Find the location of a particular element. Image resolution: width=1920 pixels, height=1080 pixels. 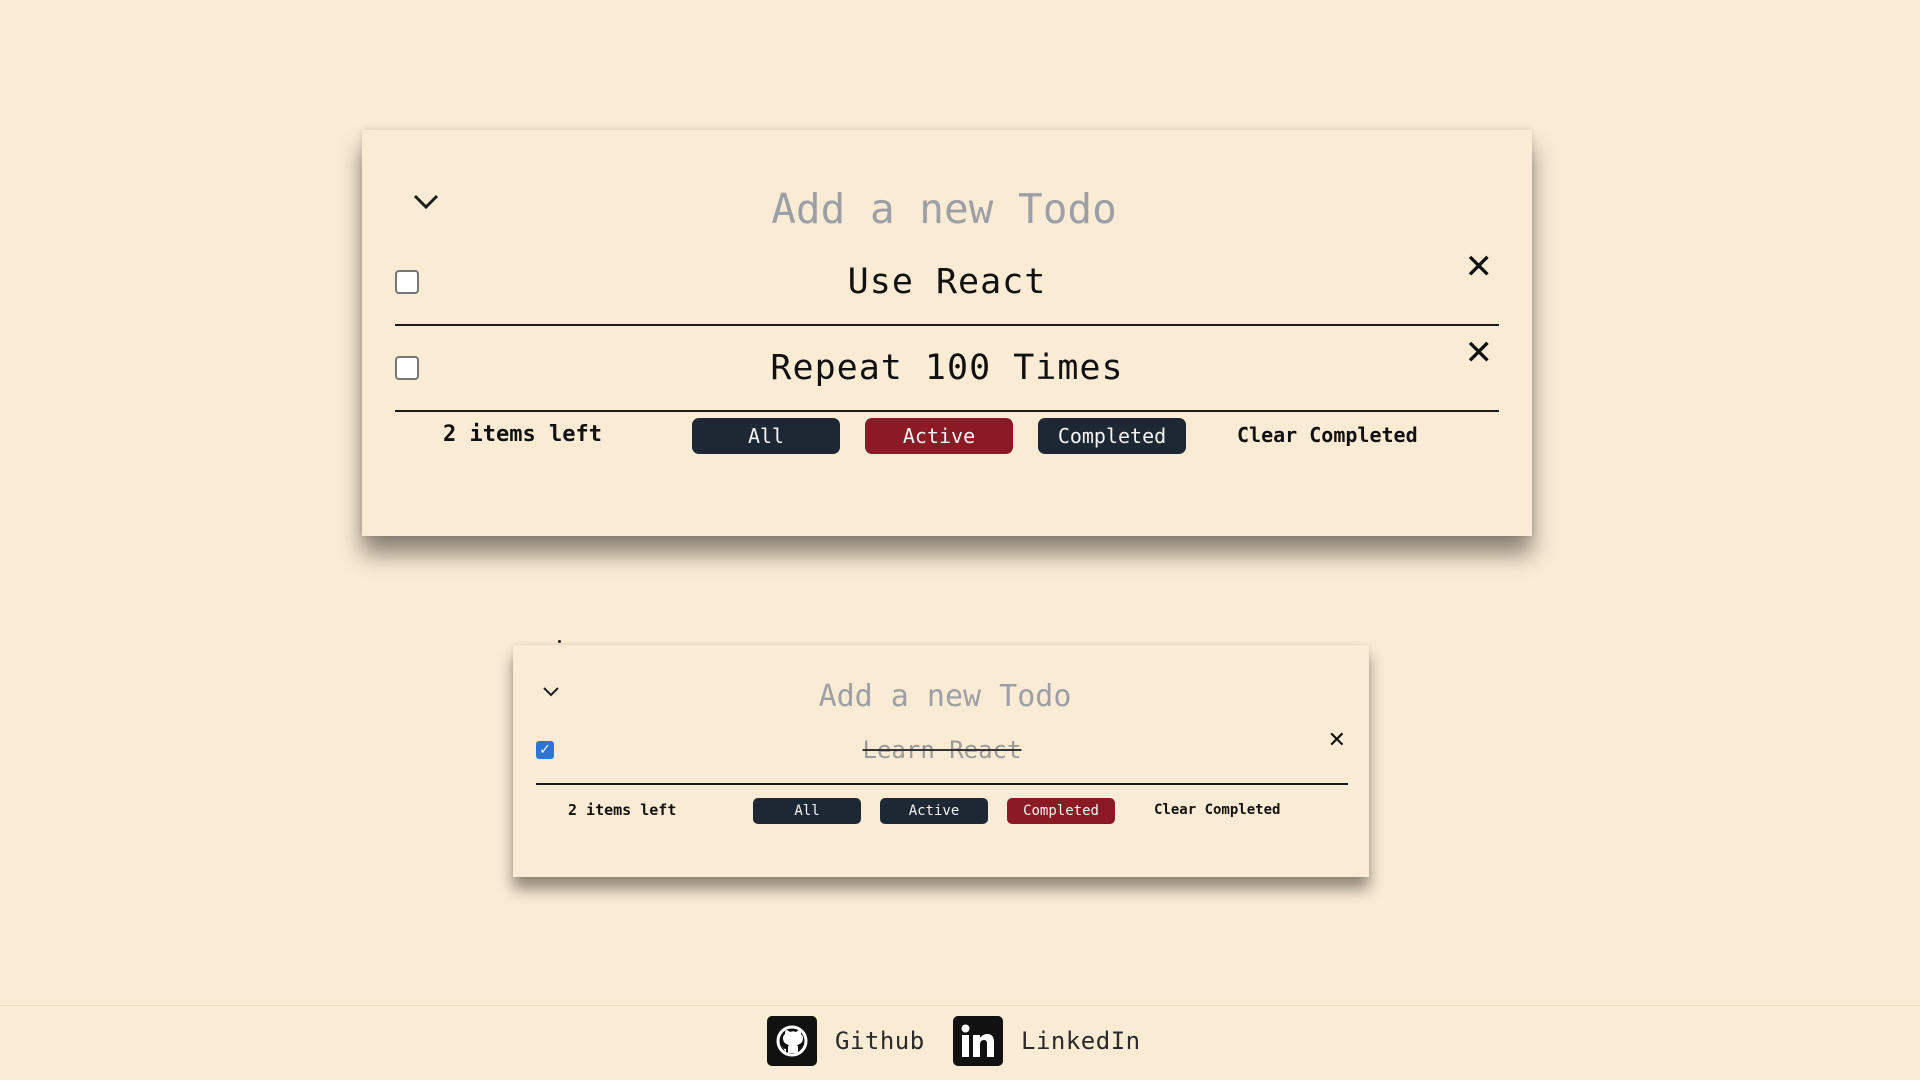

todo-text: Repeat 100 Times is located at coordinates (947, 368).